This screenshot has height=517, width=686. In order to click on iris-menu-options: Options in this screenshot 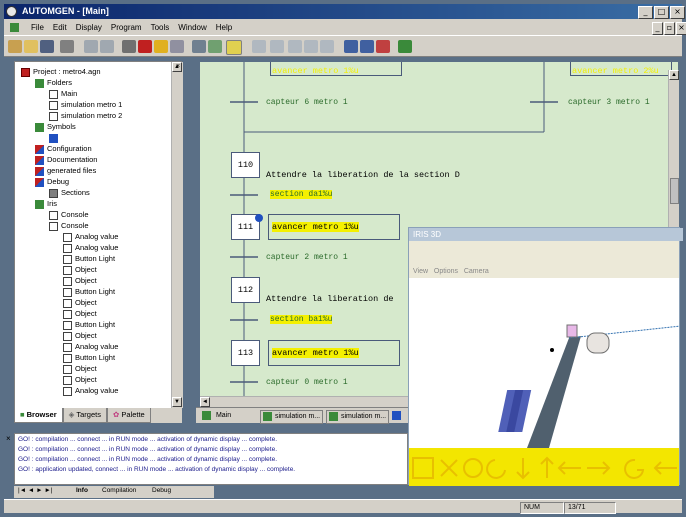, I will do `click(446, 271)`.